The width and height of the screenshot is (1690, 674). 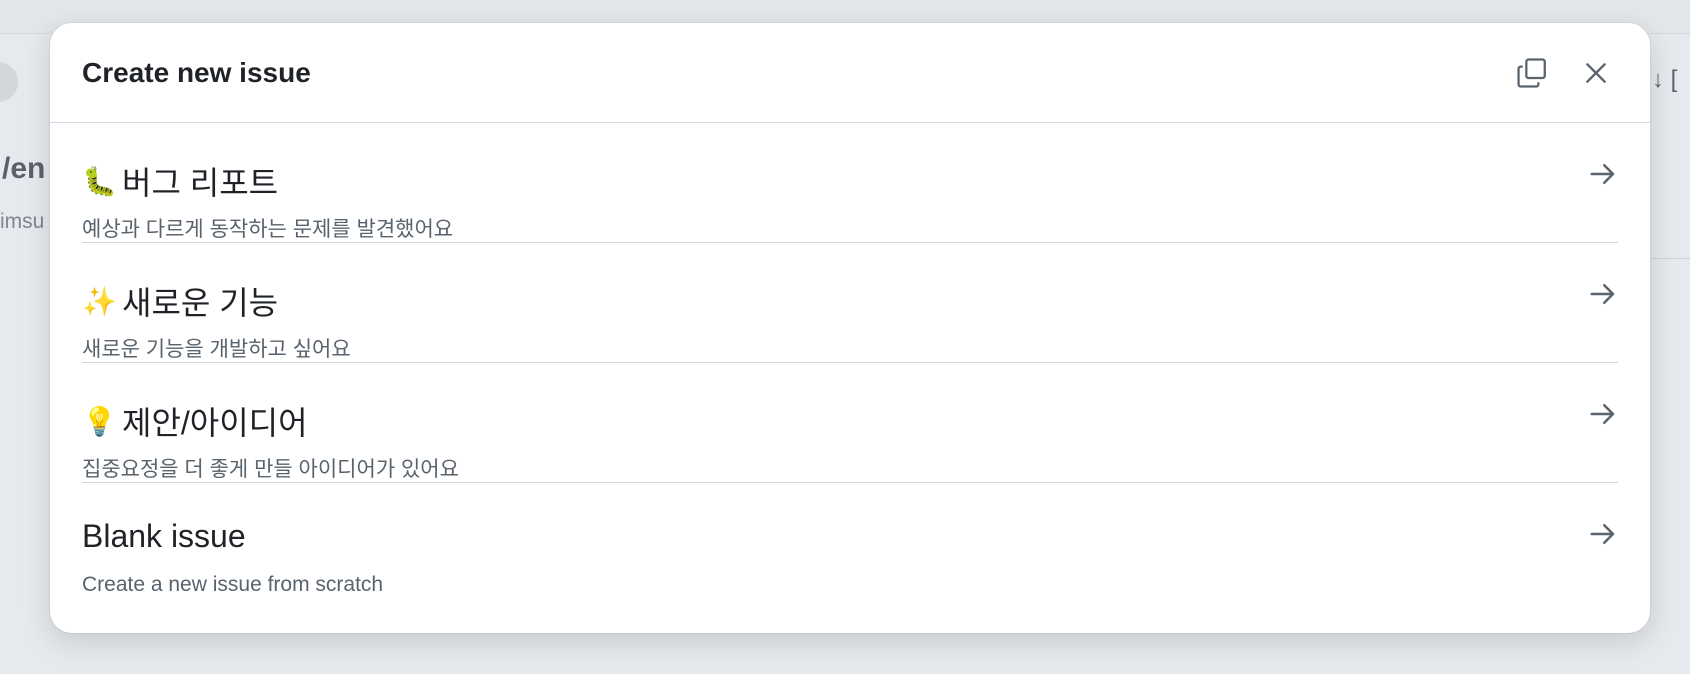 I want to click on option-title: ✨ 새로운 기능, so click(x=180, y=301).